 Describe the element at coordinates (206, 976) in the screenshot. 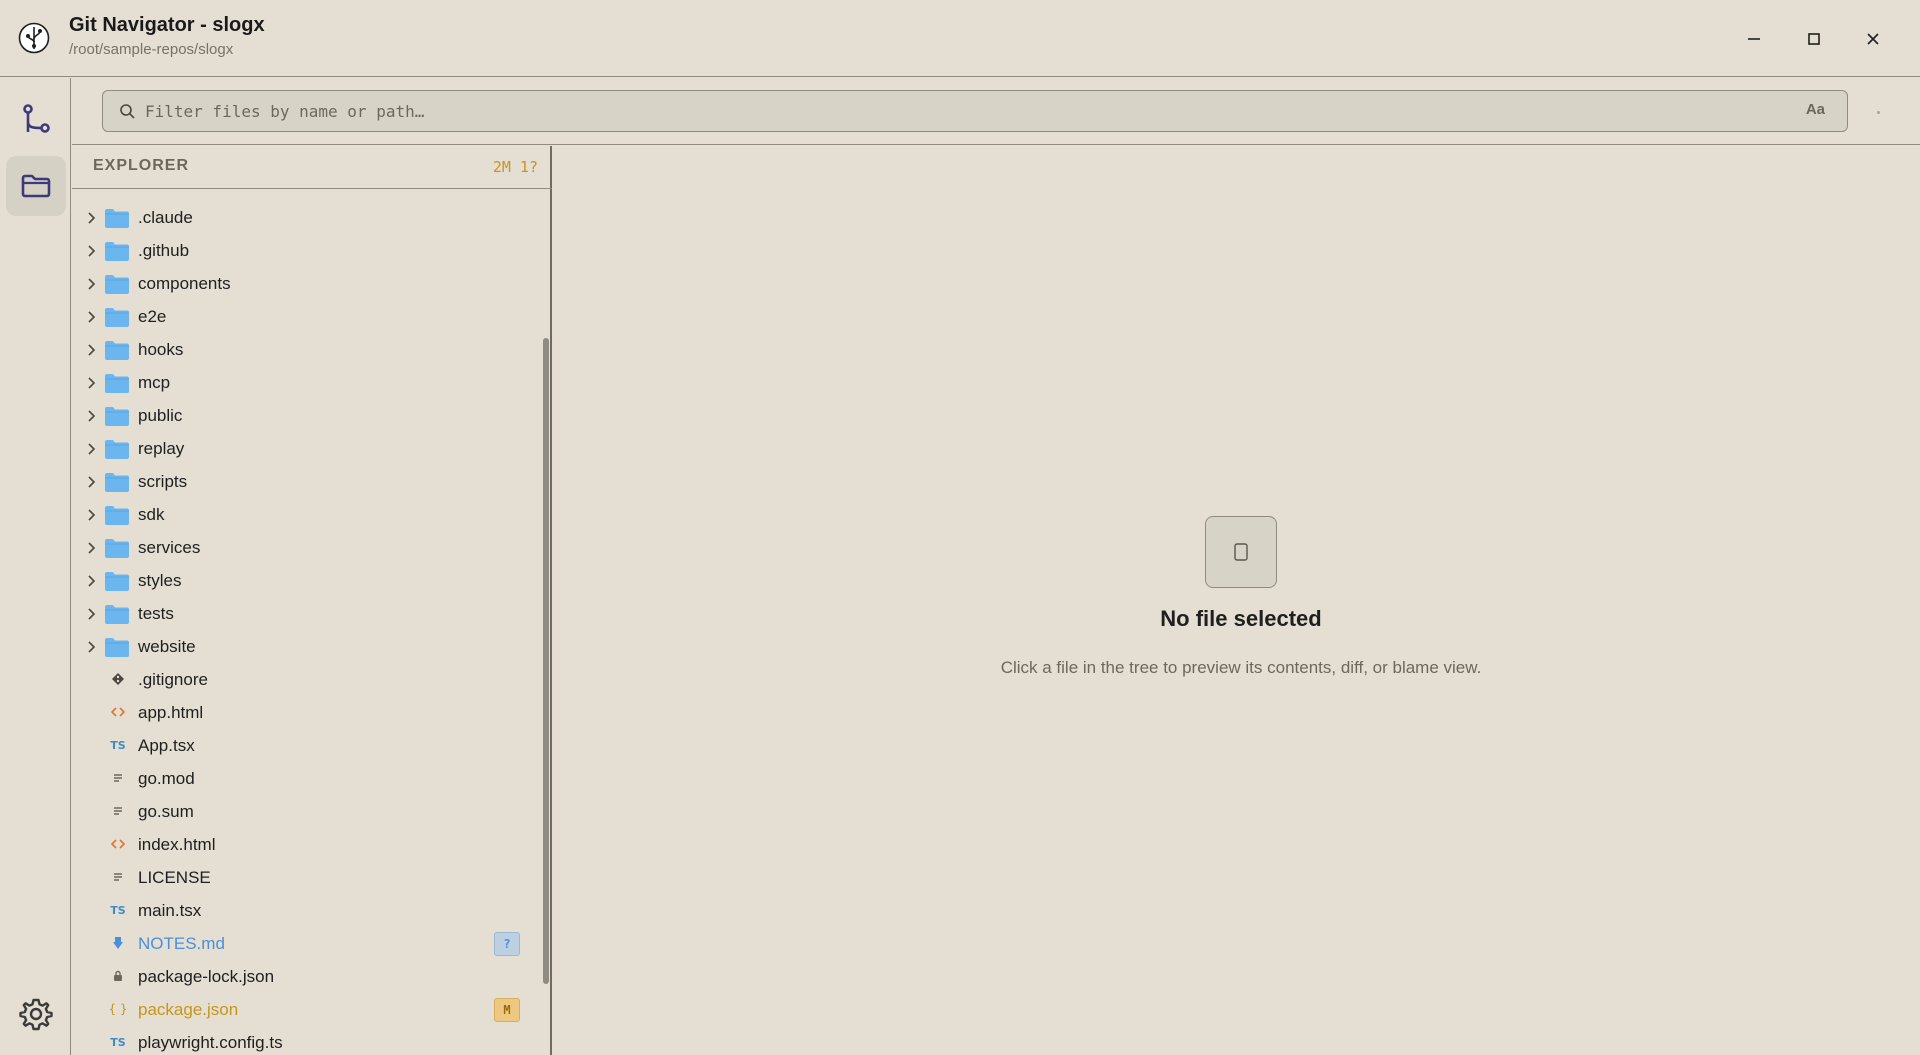

I see `file-name: package-lock.json` at that location.